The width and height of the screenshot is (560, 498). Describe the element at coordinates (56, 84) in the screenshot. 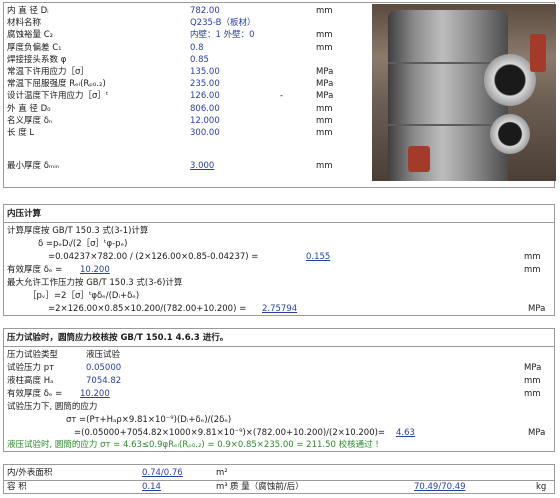

I see `param-label: 常温下屈服强度 Rₑₗ(Rₚ₀.₂)` at that location.